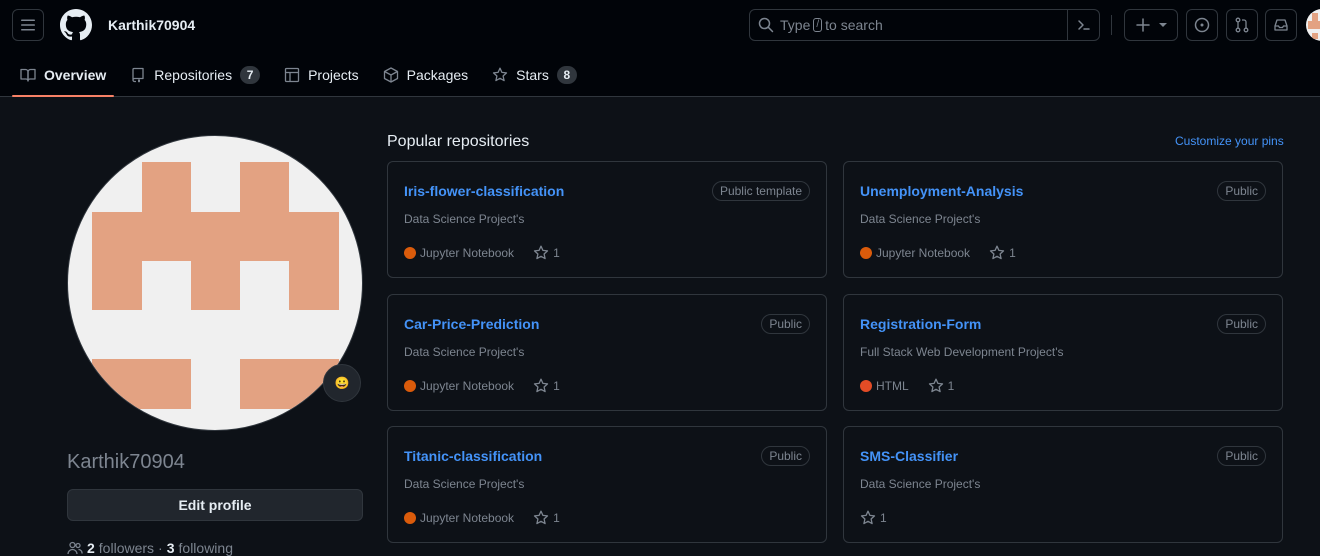 The height and width of the screenshot is (556, 1320). What do you see at coordinates (941, 191) in the screenshot?
I see `repo-name-link: Unemployment-Analysis` at bounding box center [941, 191].